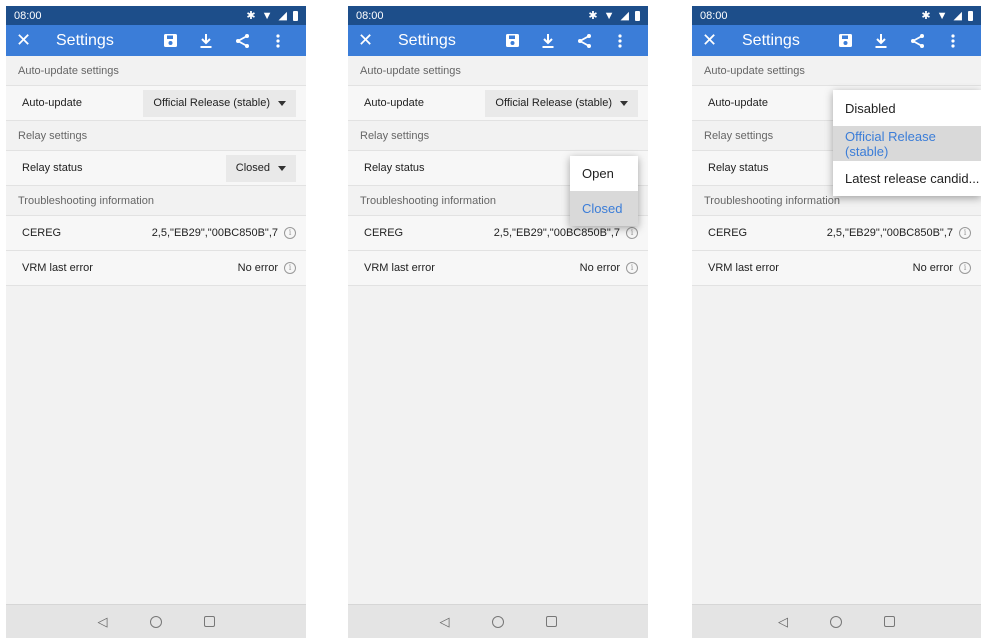 This screenshot has height=638, width=981. Describe the element at coordinates (637, 15) in the screenshot. I see `battery-icon` at that location.